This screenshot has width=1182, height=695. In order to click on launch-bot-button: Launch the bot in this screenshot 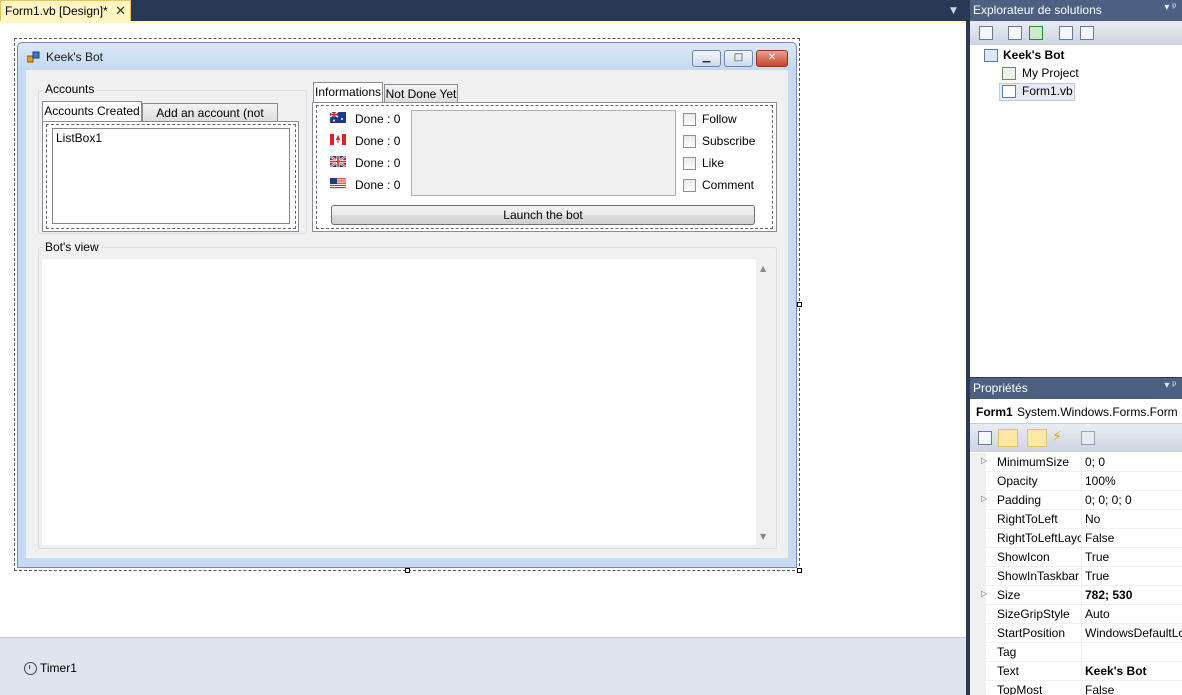, I will do `click(543, 215)`.